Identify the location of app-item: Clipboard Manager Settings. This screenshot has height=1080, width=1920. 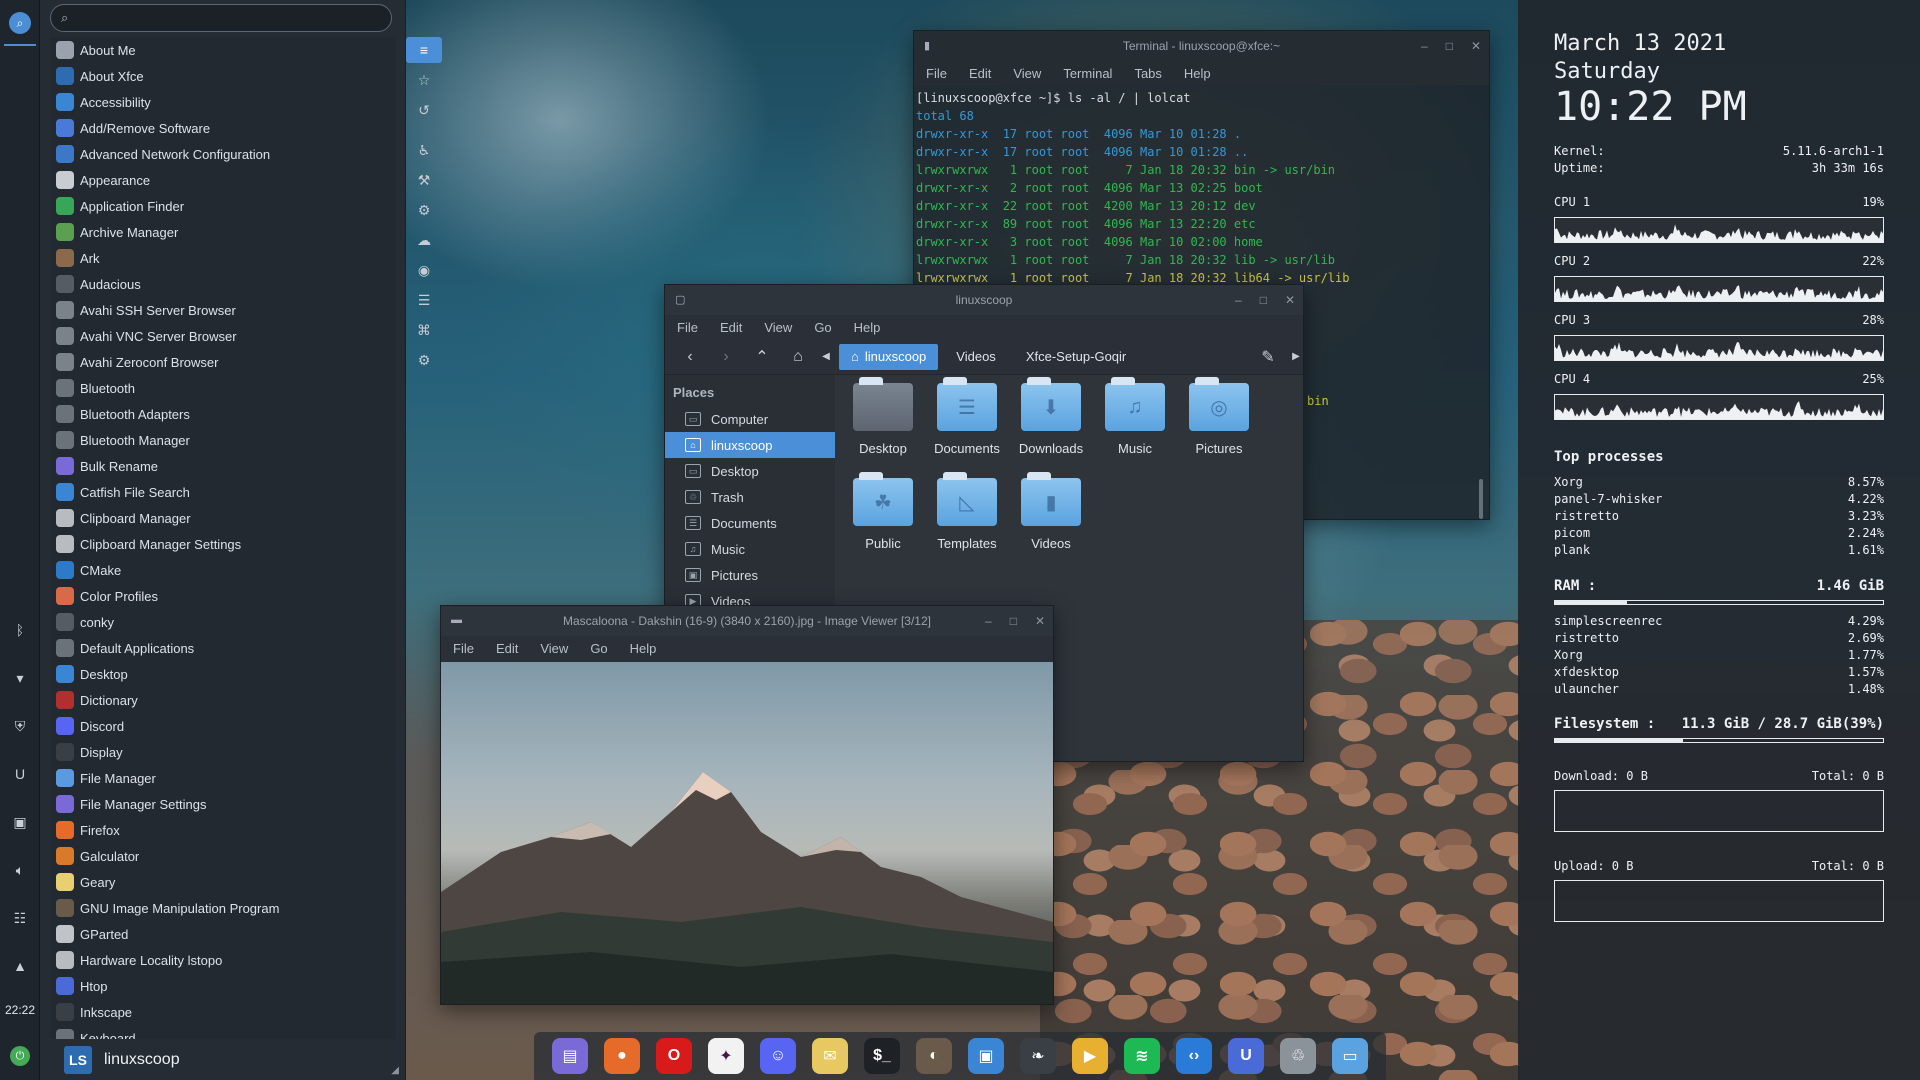
(223, 544).